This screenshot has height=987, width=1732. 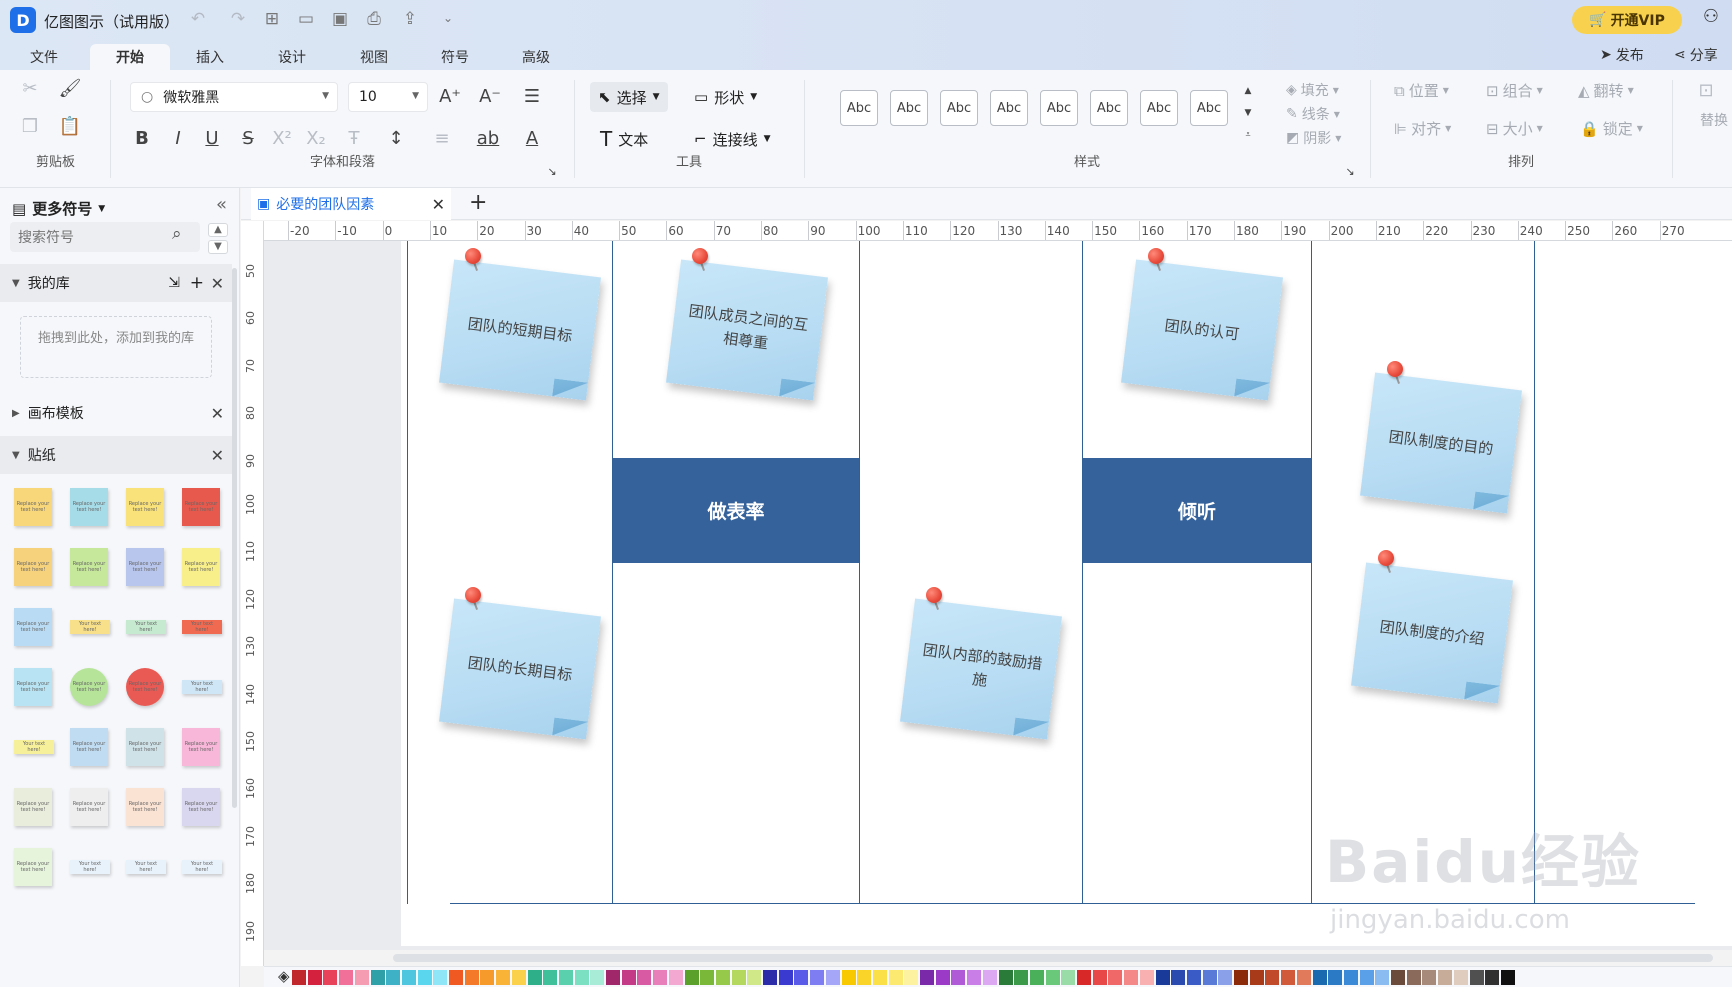 What do you see at coordinates (292, 57) in the screenshot?
I see `tab-design: 设计` at bounding box center [292, 57].